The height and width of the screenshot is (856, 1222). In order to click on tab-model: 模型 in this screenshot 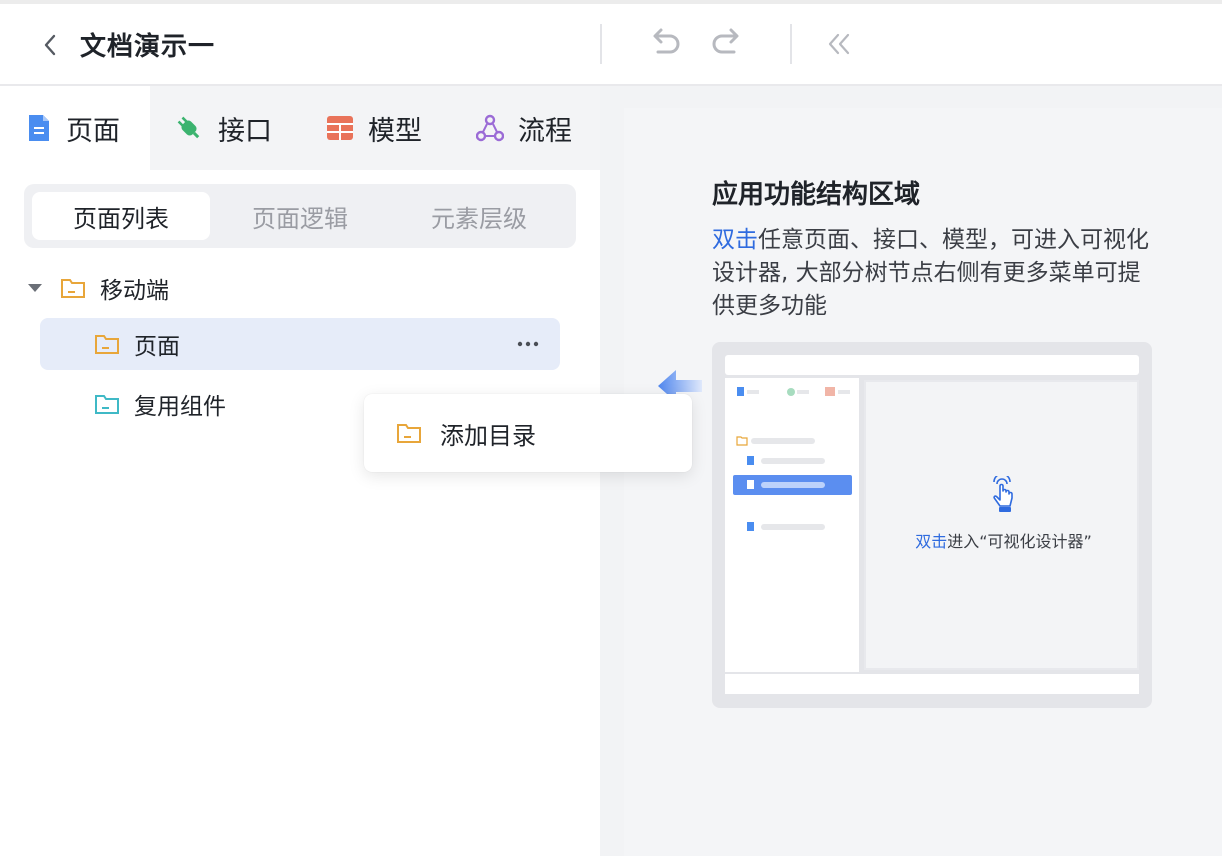, I will do `click(374, 128)`.